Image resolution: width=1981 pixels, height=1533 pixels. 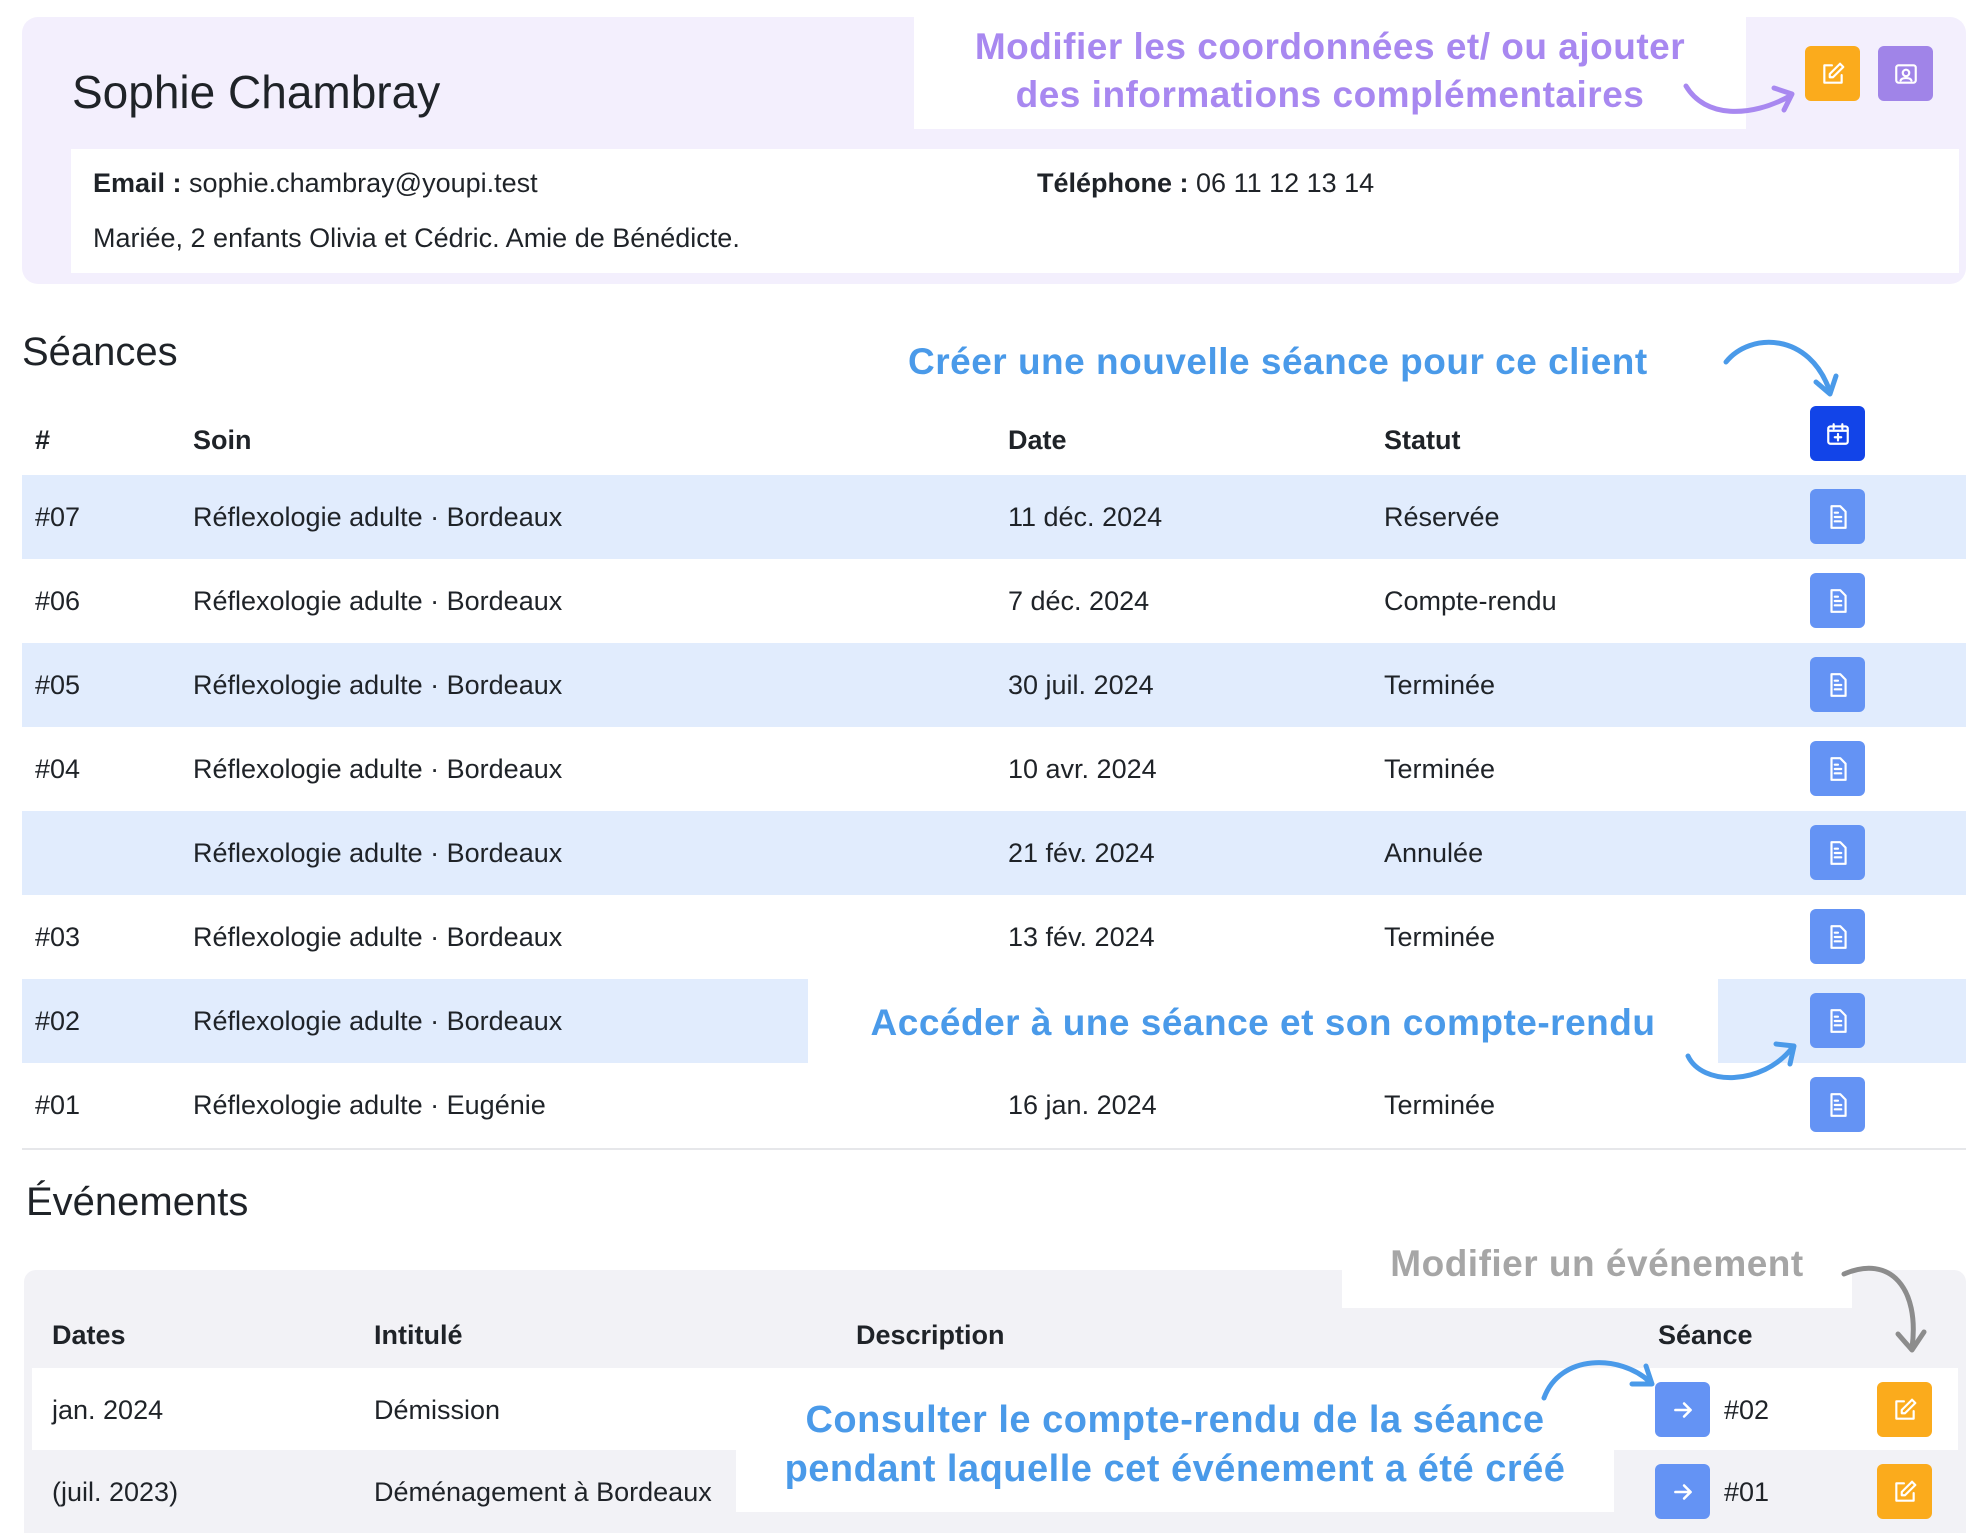 What do you see at coordinates (58, 685) in the screenshot?
I see `cell-num: #05` at bounding box center [58, 685].